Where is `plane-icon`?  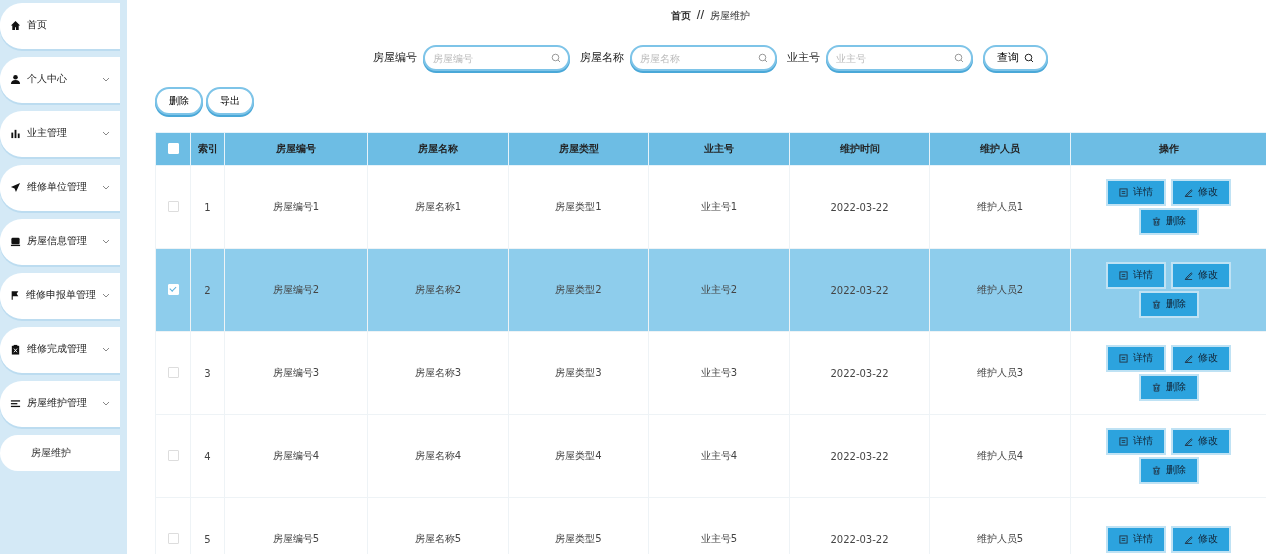 plane-icon is located at coordinates (15, 187).